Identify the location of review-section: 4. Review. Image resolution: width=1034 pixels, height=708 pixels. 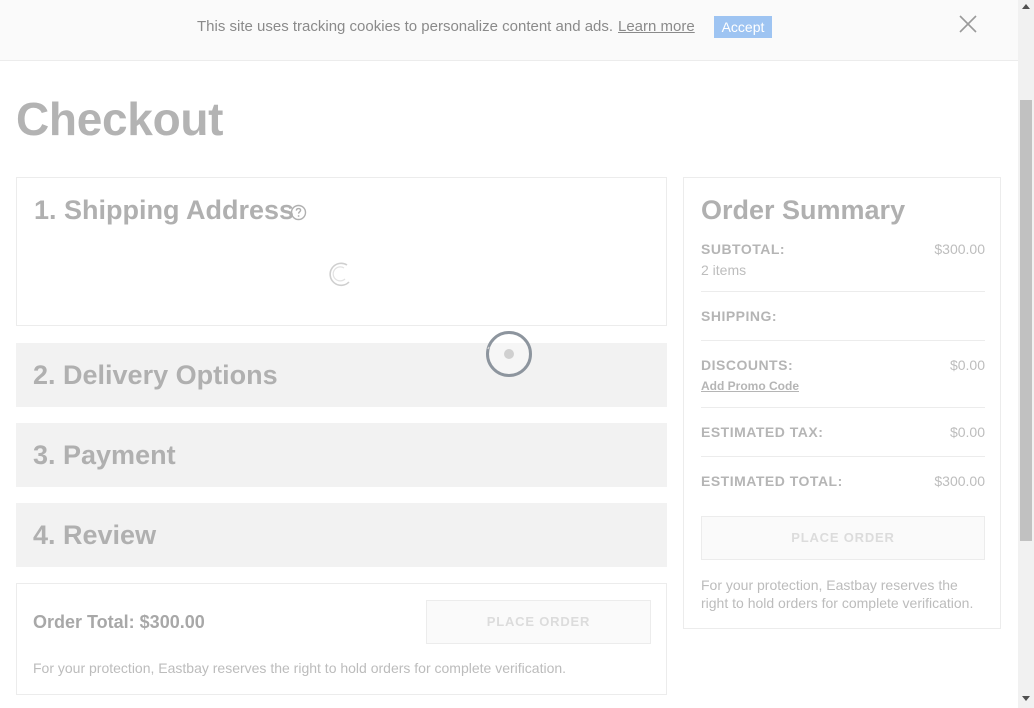
(341, 535).